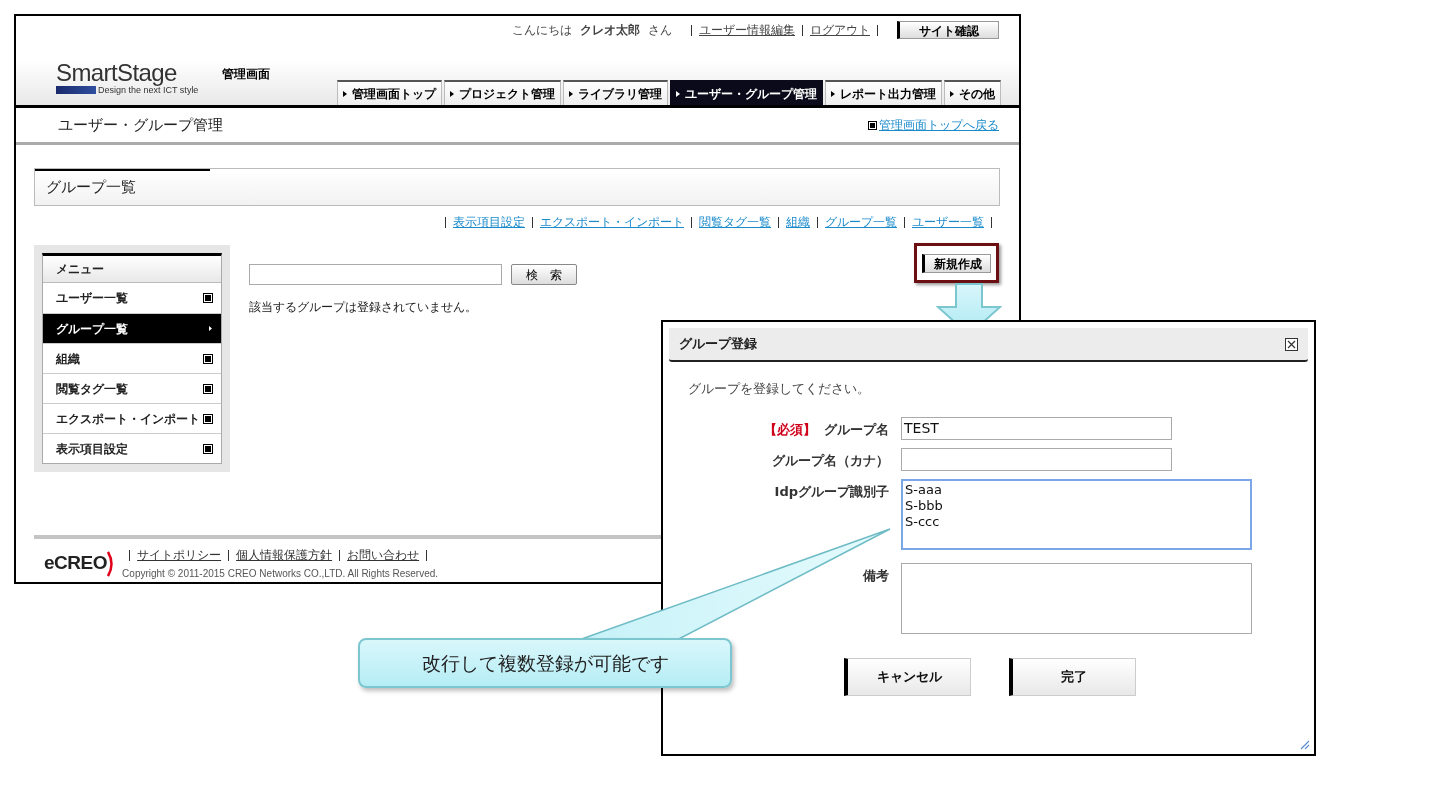 The image size is (1452, 794). Describe the element at coordinates (872, 125) in the screenshot. I see `bullet-icon` at that location.